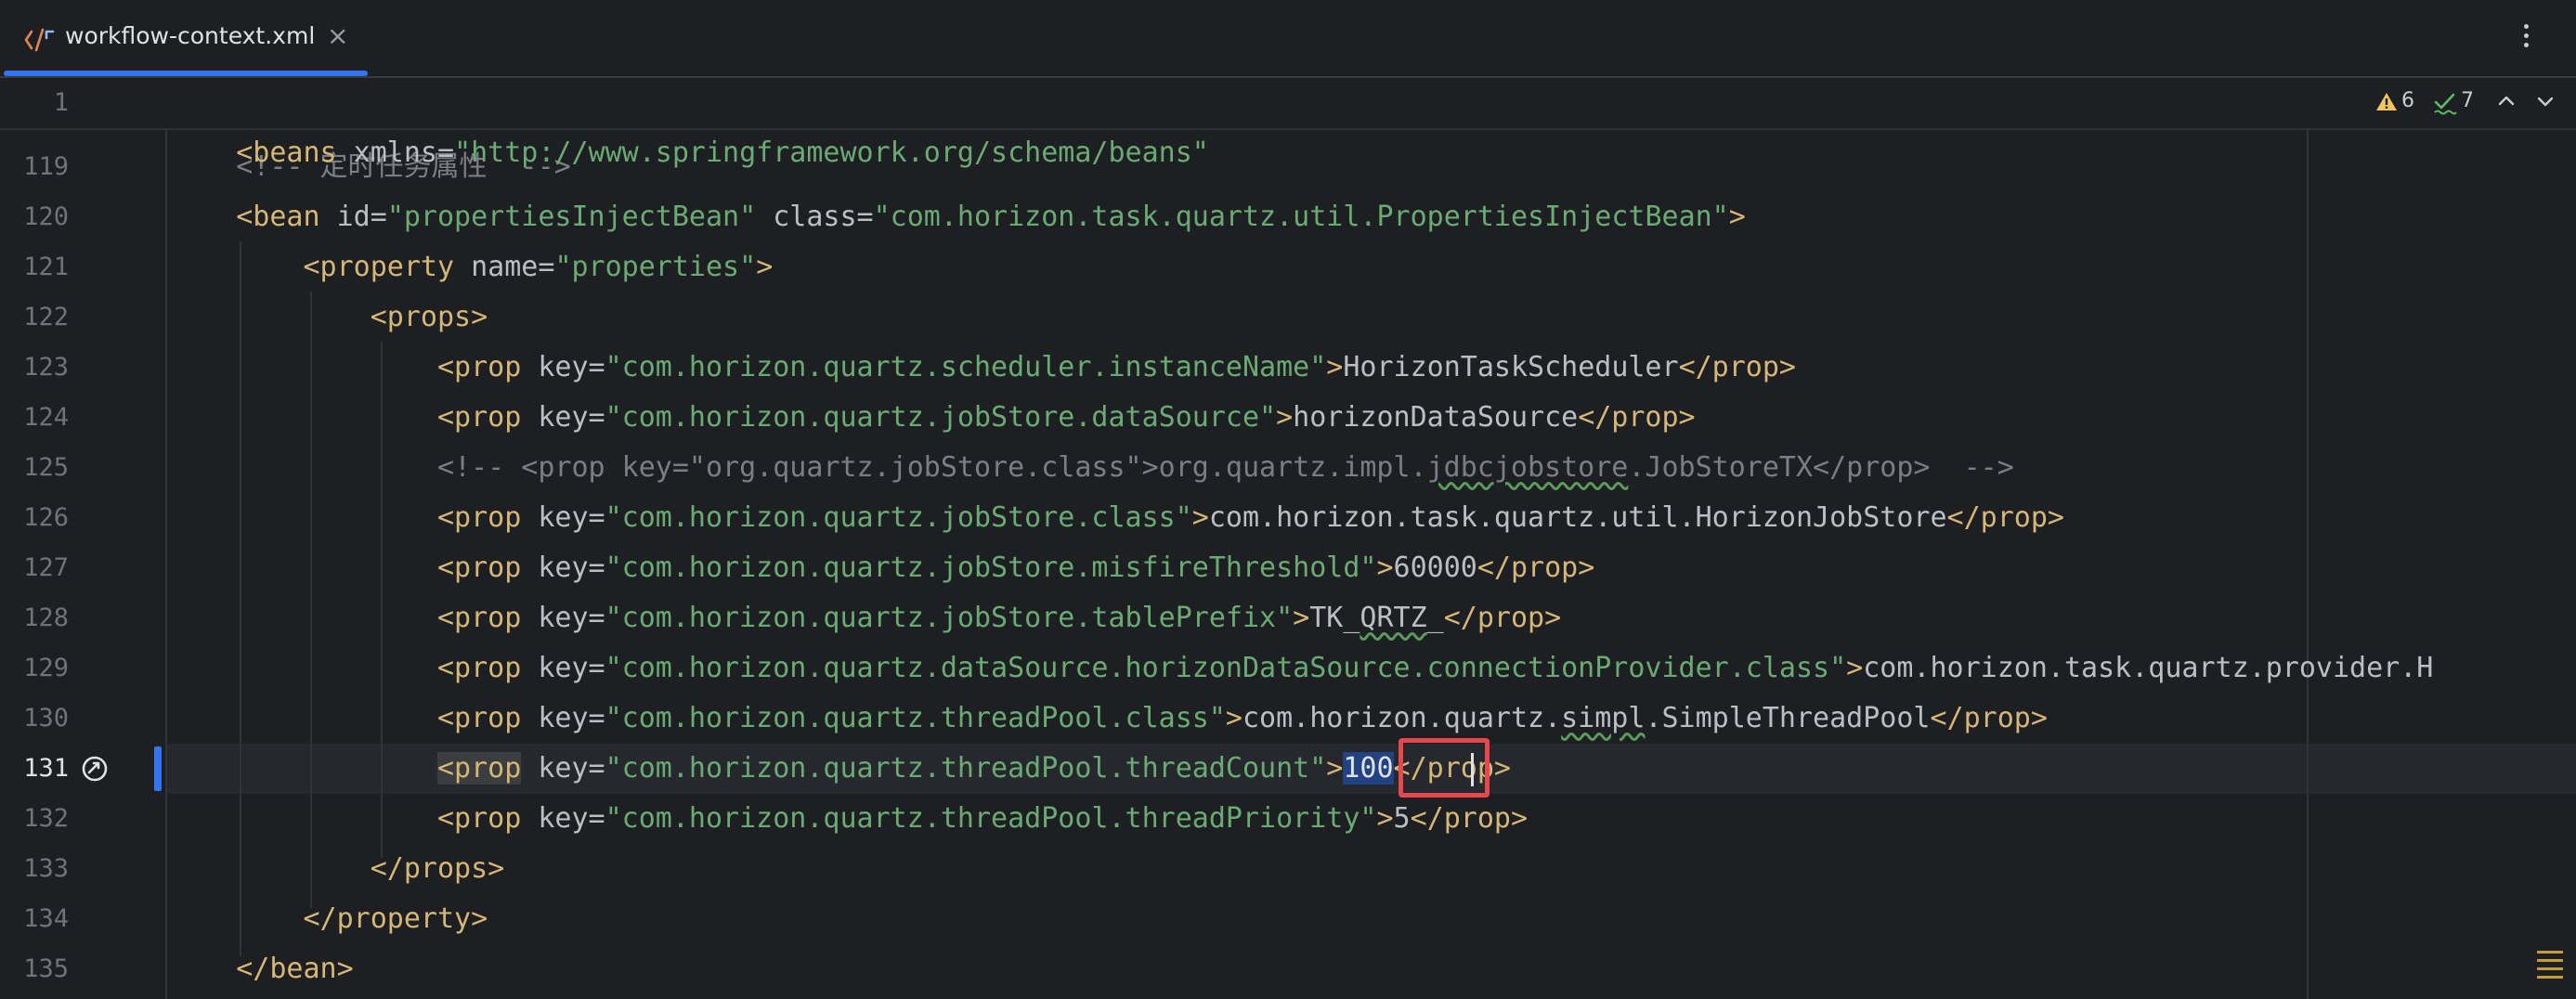 The height and width of the screenshot is (999, 2576). I want to click on line-number: 1, so click(61, 102).